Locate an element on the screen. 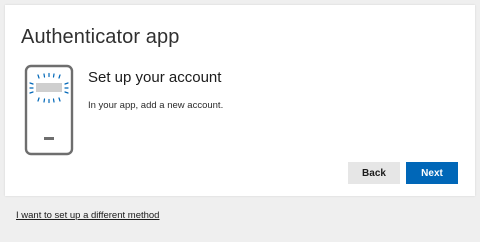 The height and width of the screenshot is (242, 480). setup-heading: Set up your account is located at coordinates (155, 77).